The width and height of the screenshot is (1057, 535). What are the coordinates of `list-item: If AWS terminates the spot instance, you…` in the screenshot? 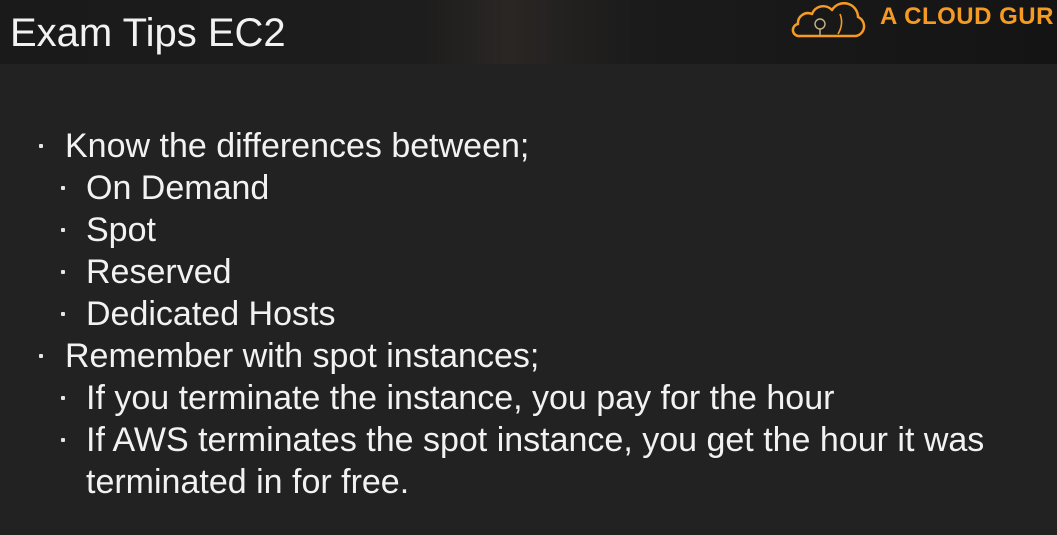 It's located at (528, 440).